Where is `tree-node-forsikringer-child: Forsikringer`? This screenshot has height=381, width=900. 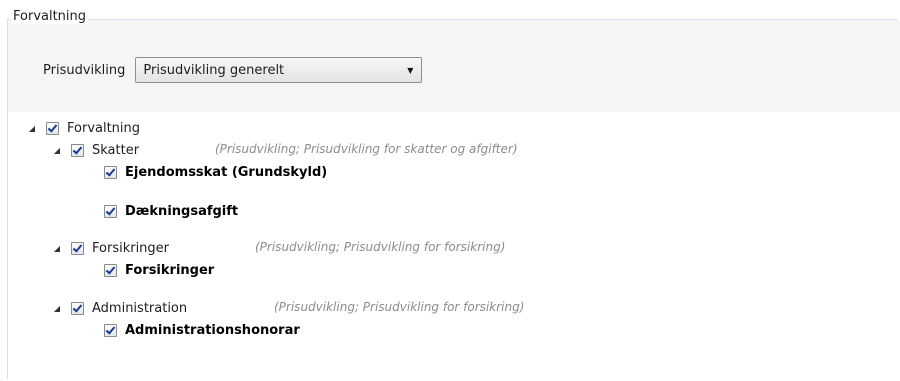 tree-node-forsikringer-child: Forsikringer is located at coordinates (159, 270).